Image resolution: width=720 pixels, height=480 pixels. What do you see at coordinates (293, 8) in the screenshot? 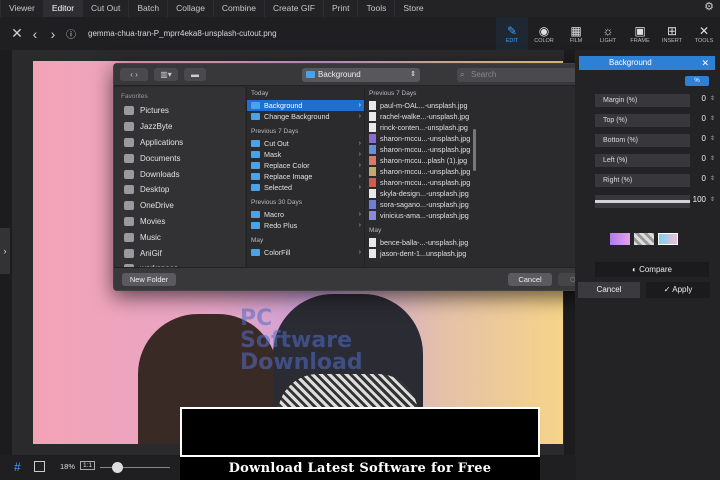
I see `menu-create-gif: Create GIF` at bounding box center [293, 8].